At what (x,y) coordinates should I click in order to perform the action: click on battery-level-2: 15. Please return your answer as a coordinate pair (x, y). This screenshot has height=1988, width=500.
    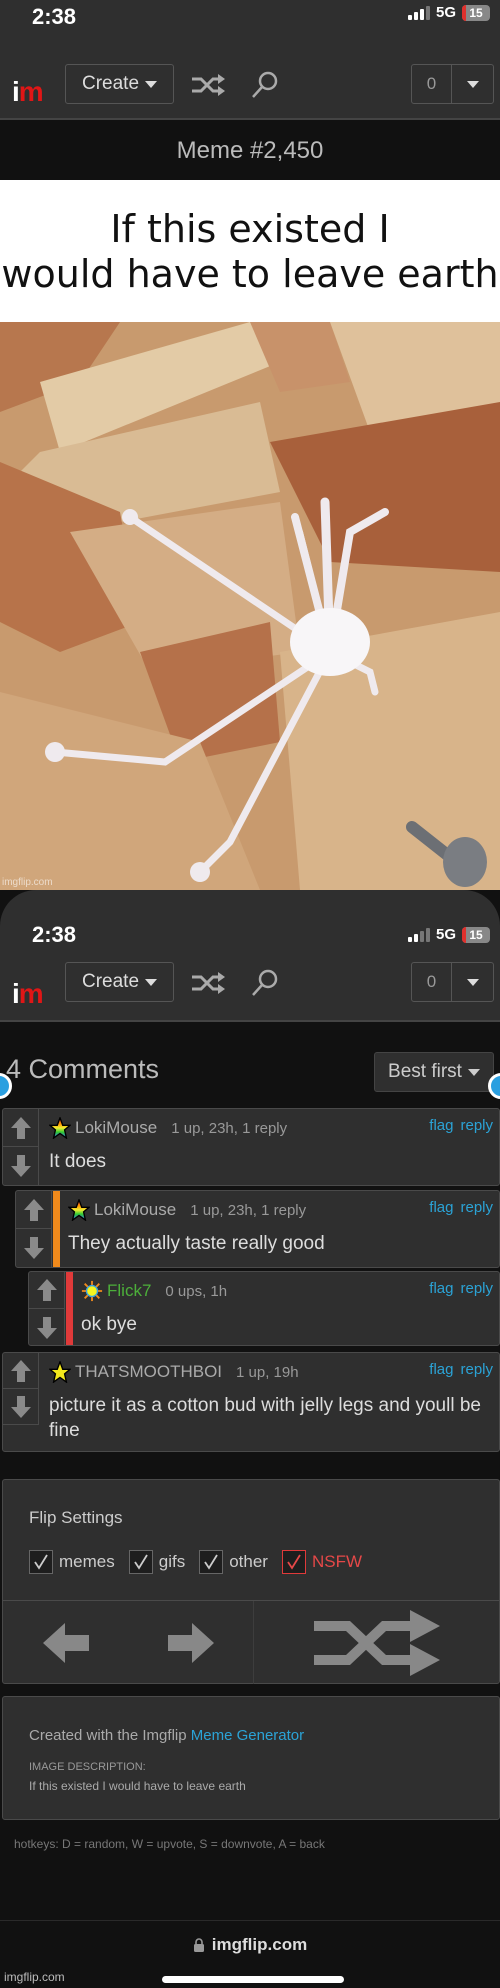
    Looking at the image, I should click on (476, 934).